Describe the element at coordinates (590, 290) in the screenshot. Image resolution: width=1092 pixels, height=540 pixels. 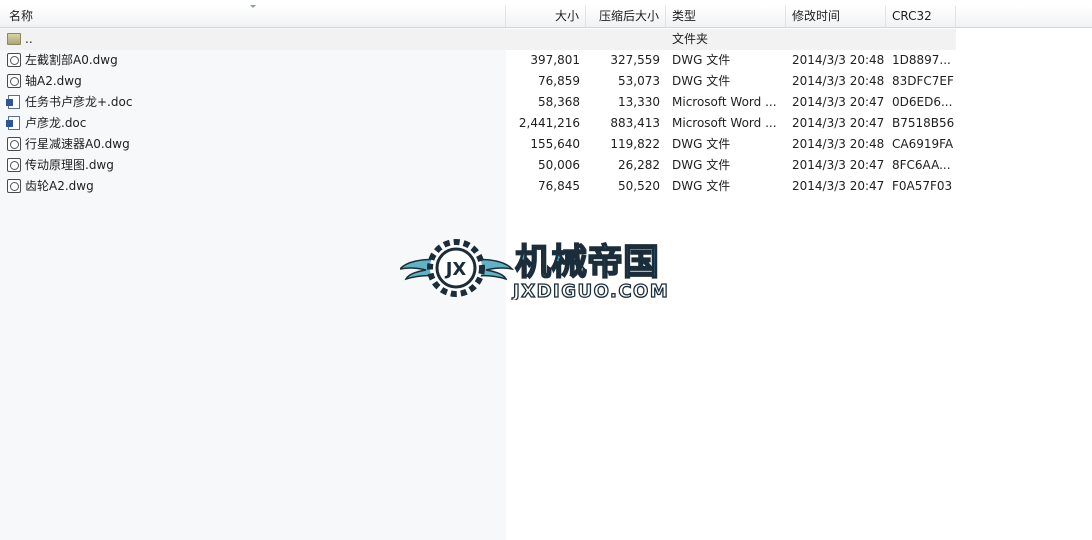
I see `watermark-domain: JXDIGUO.COM` at that location.